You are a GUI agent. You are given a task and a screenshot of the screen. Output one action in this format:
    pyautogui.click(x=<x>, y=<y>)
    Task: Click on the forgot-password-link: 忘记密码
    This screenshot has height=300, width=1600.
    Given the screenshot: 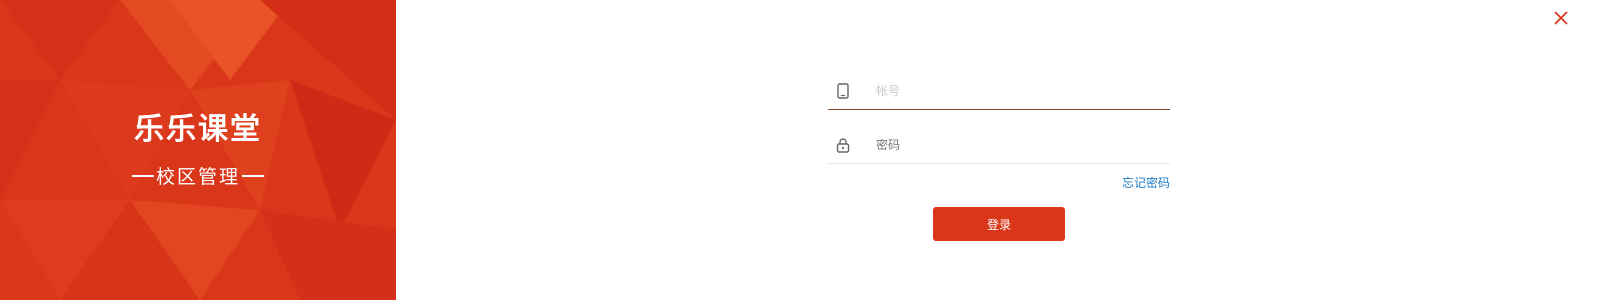 What is the action you would take?
    pyautogui.click(x=999, y=182)
    